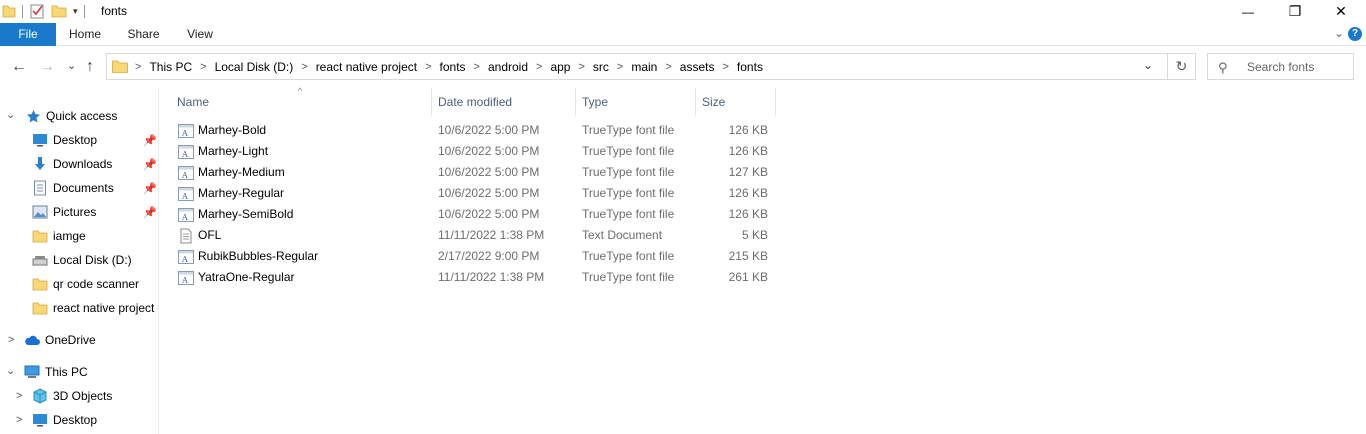 This screenshot has height=434, width=1366. What do you see at coordinates (40, 164) in the screenshot?
I see `download-arrow-icon` at bounding box center [40, 164].